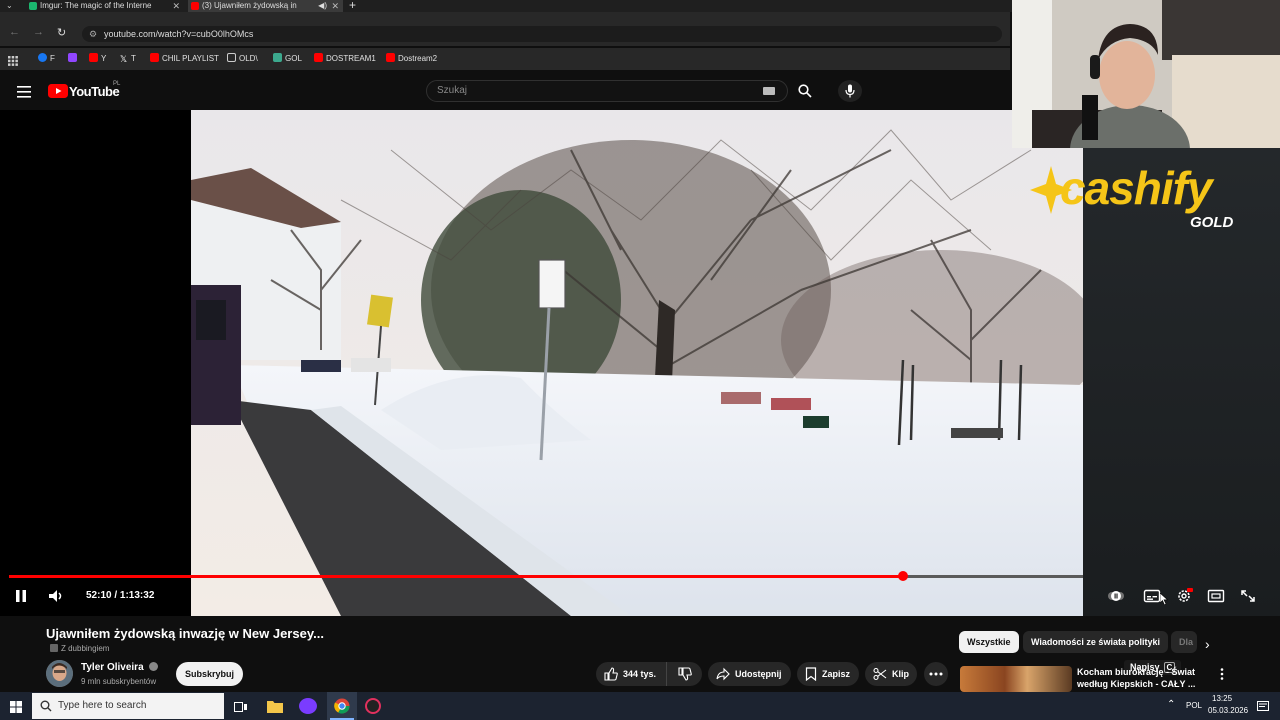 This screenshot has width=1280, height=720. I want to click on share-button: Udostępnij, so click(749, 674).